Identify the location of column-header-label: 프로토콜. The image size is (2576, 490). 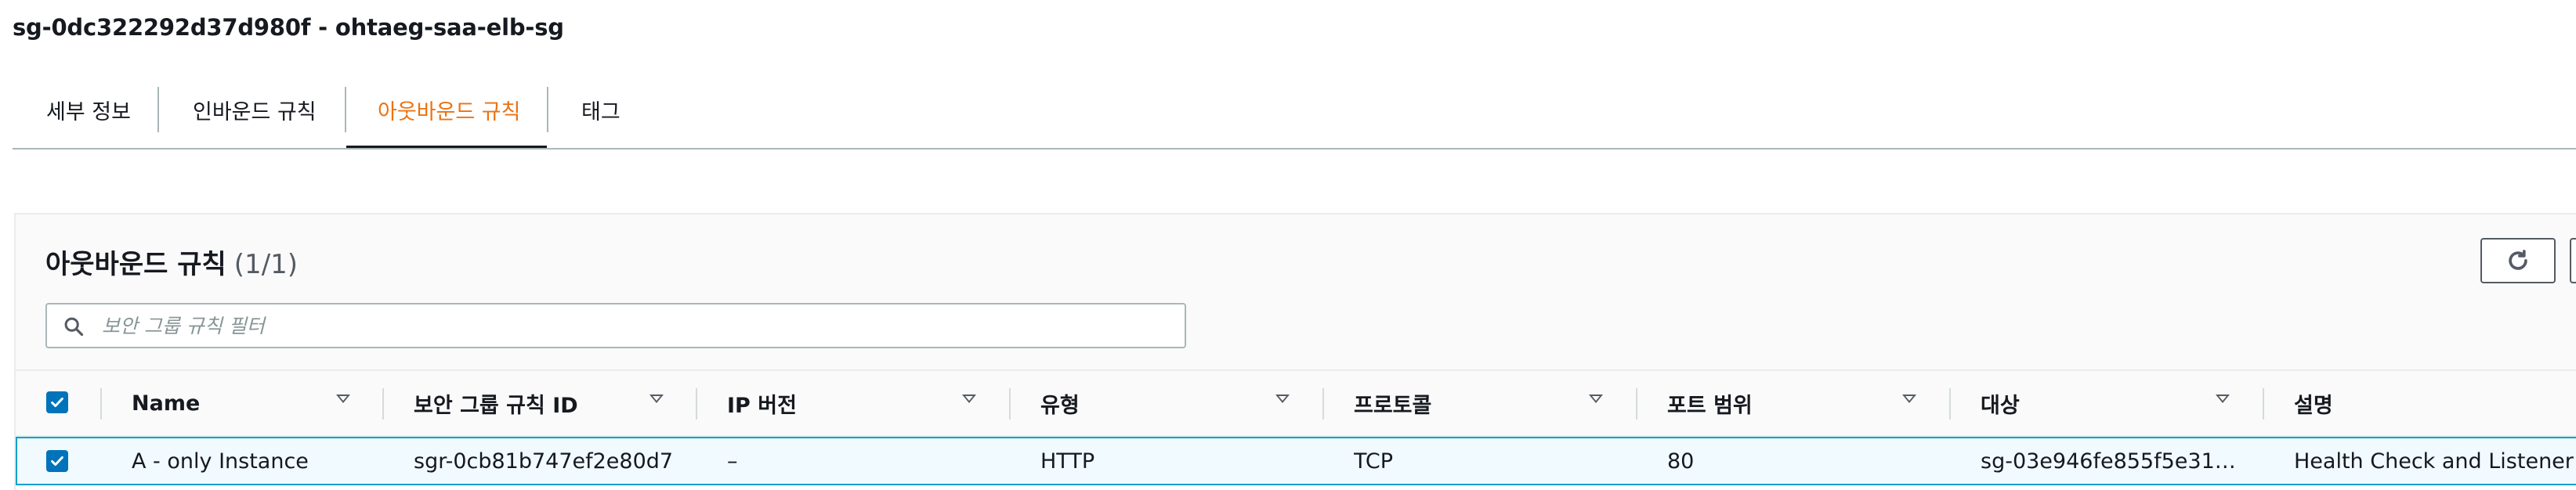
(1393, 405).